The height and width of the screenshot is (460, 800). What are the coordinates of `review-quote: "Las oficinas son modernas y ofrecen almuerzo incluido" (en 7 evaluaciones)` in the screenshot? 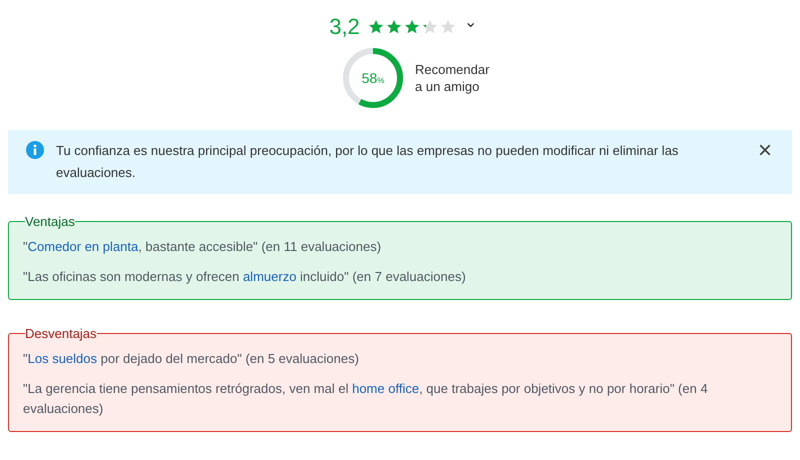 It's located at (245, 277).